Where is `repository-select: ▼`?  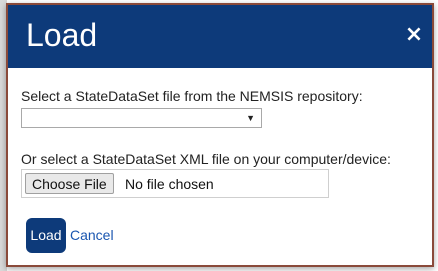
repository-select: ▼ is located at coordinates (141, 118).